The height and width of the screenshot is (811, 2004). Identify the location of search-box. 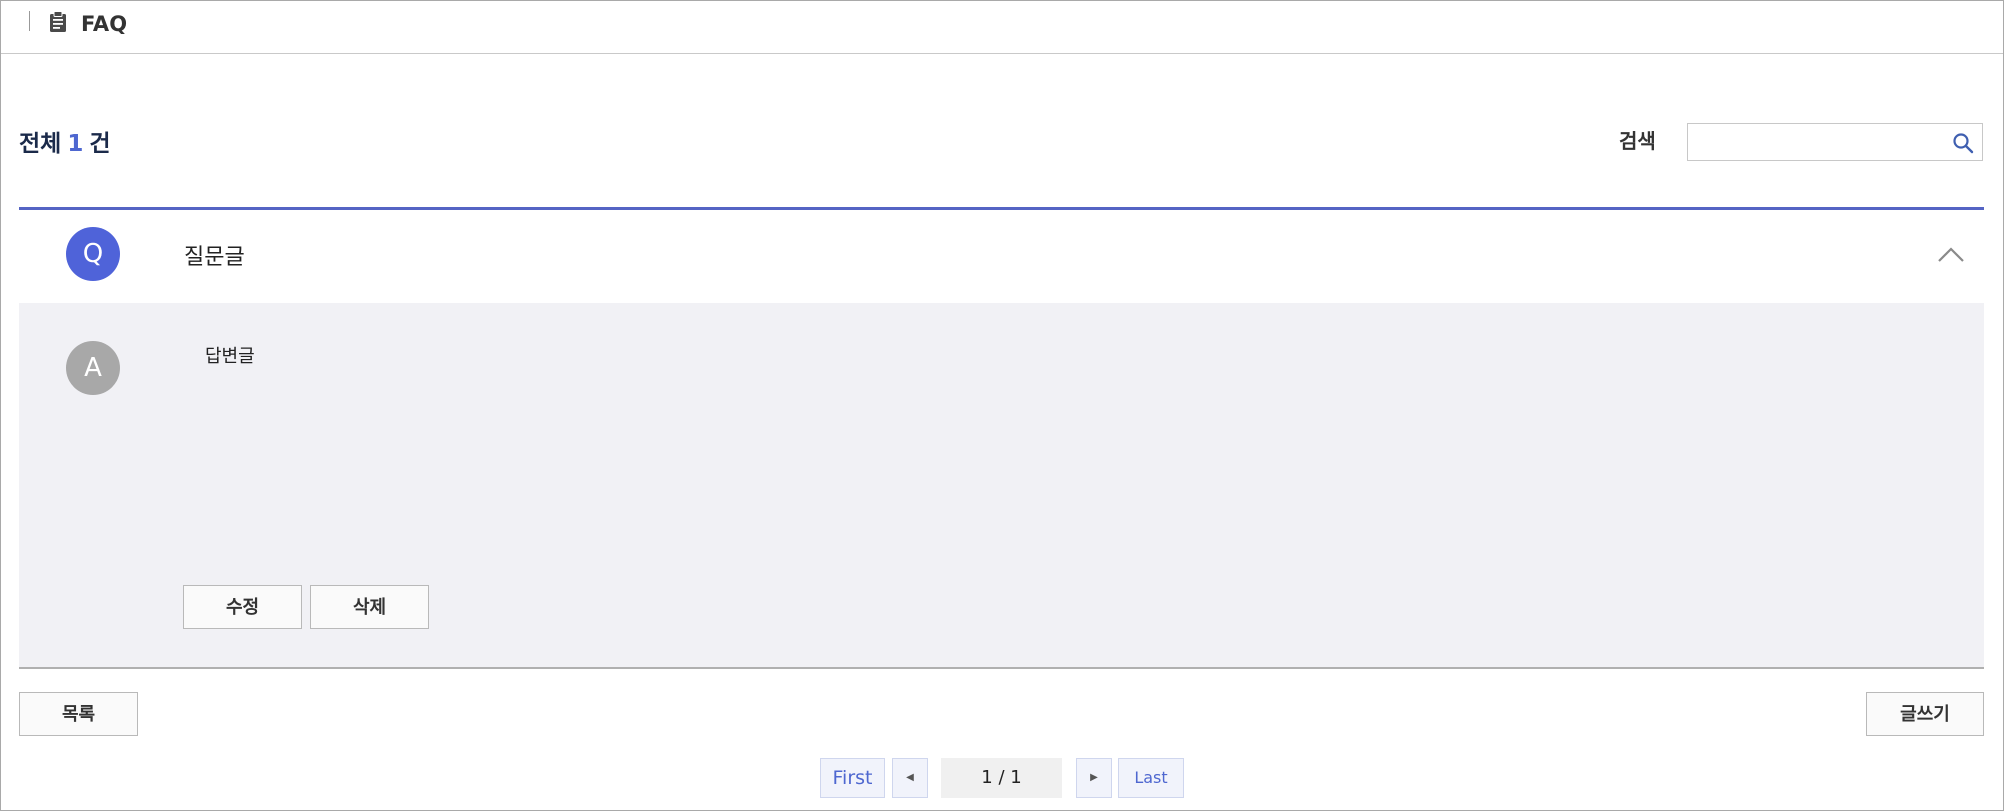
(1835, 142).